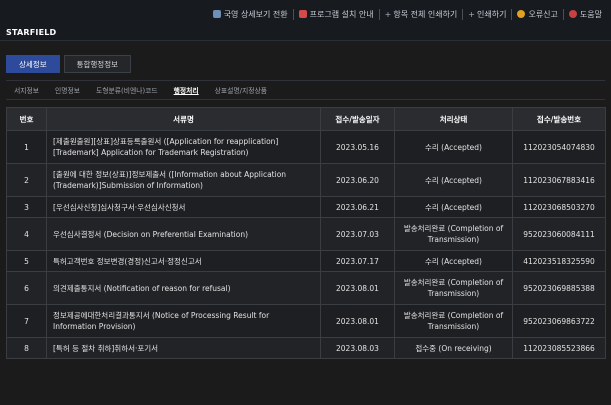 Image resolution: width=611 pixels, height=405 pixels. Describe the element at coordinates (492, 14) in the screenshot. I see `print-label: 인쇄하기` at that location.